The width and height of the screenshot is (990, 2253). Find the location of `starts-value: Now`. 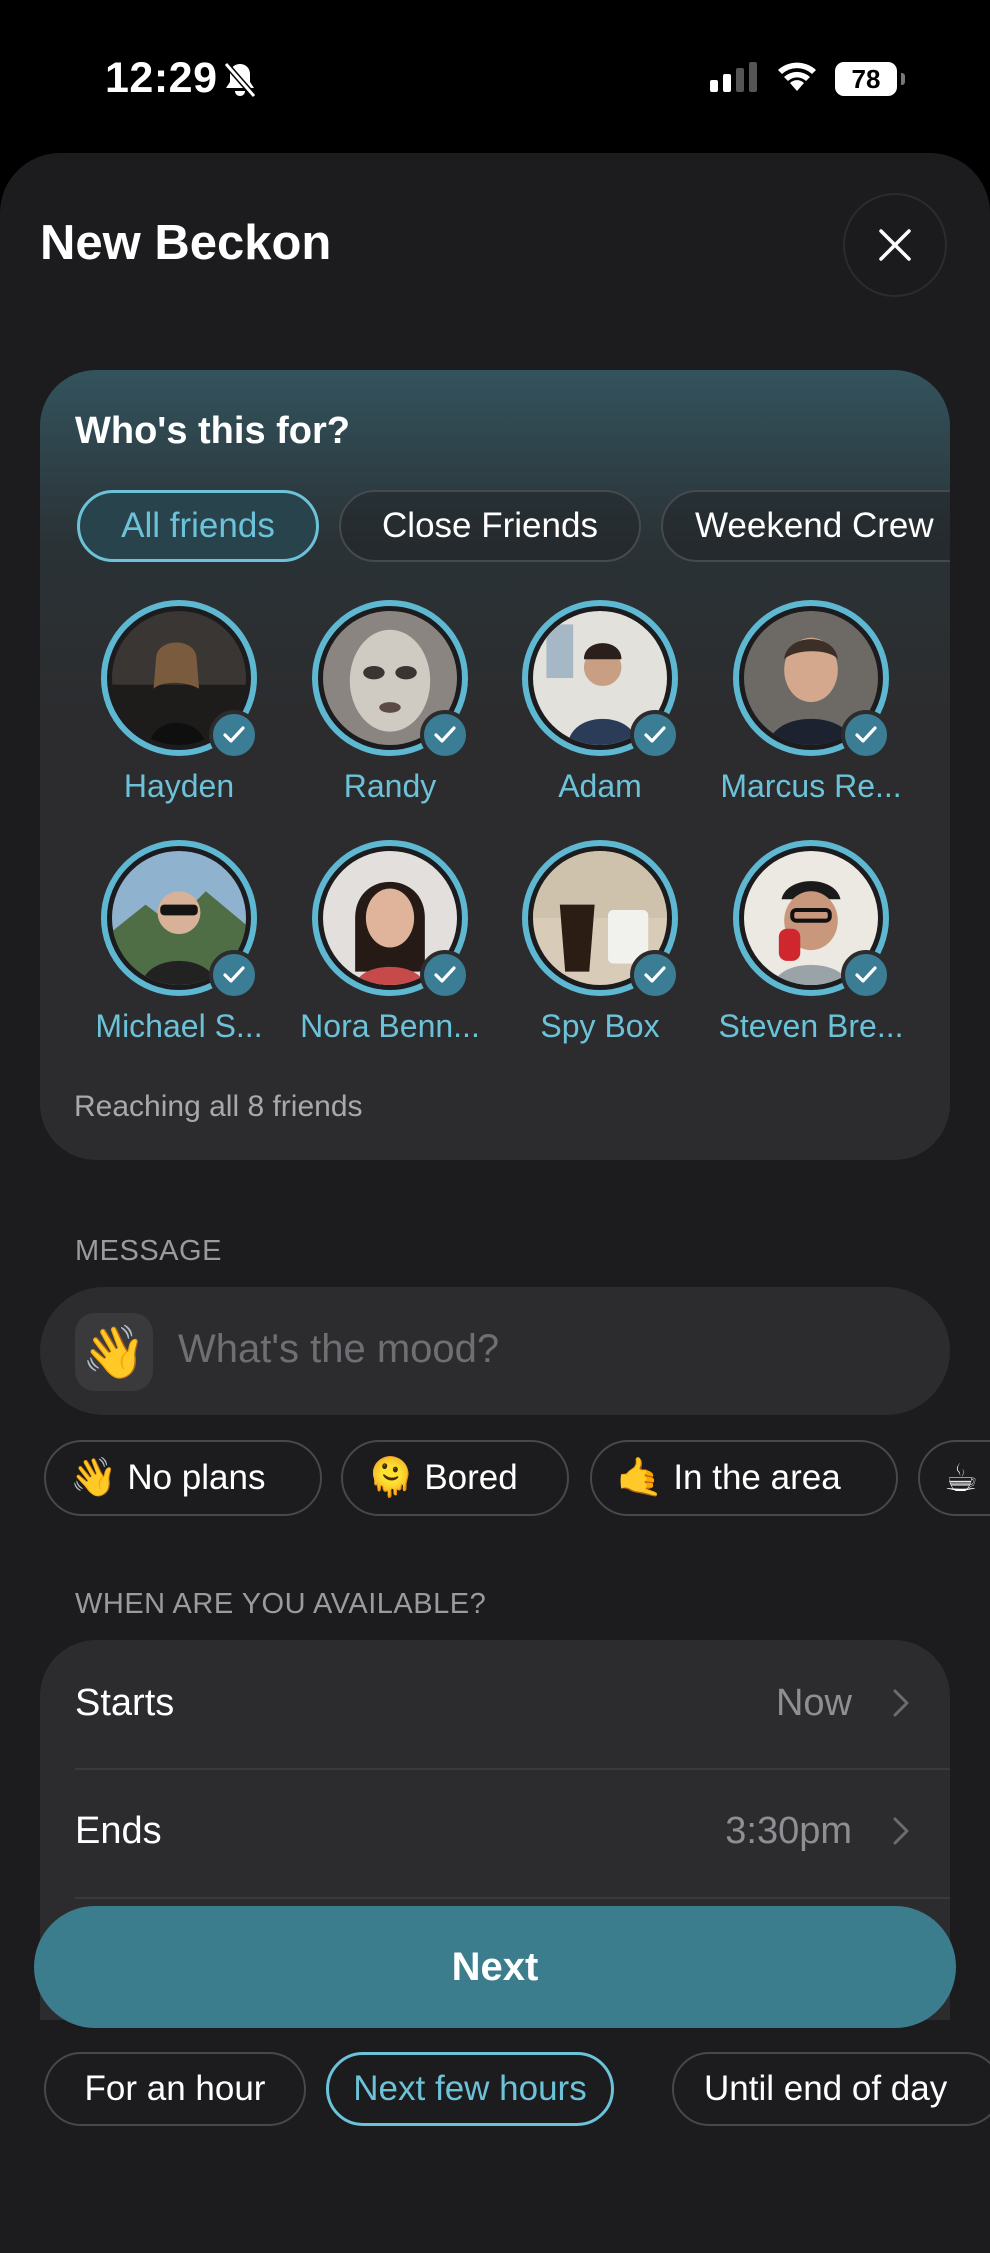

starts-value: Now is located at coordinates (813, 1703).